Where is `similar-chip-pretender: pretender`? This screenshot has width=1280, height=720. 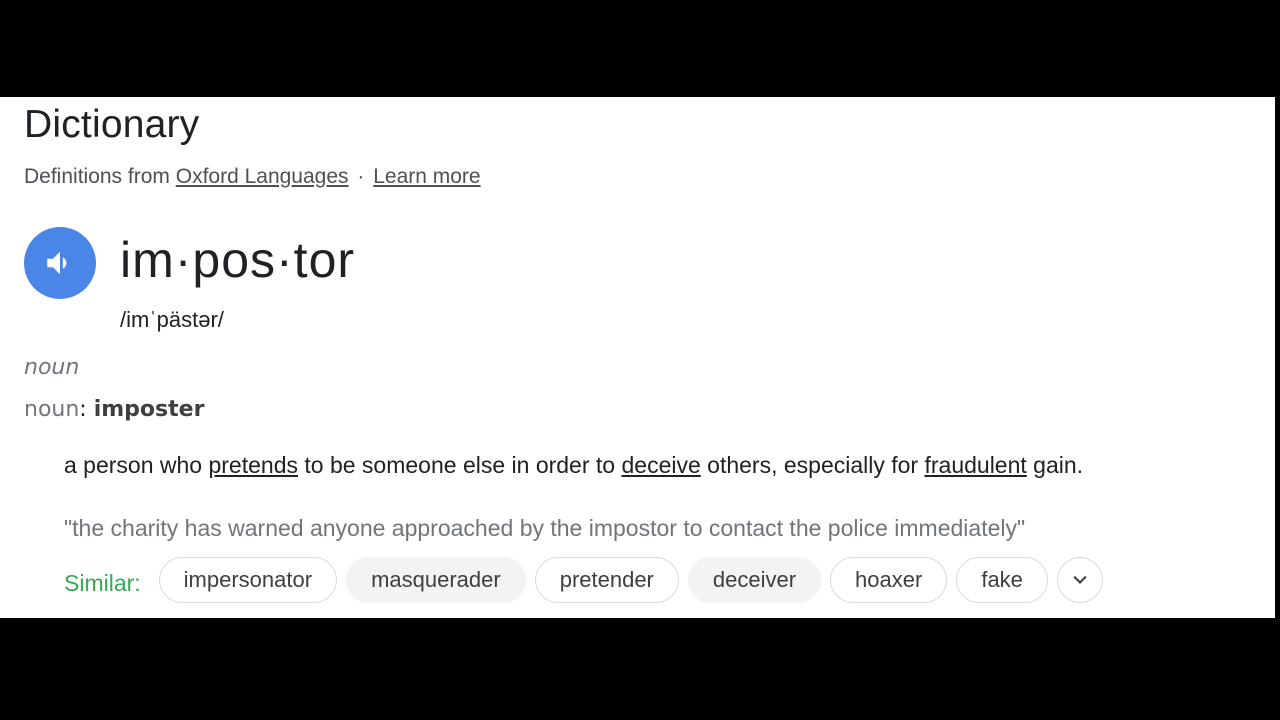 similar-chip-pretender: pretender is located at coordinates (606, 580).